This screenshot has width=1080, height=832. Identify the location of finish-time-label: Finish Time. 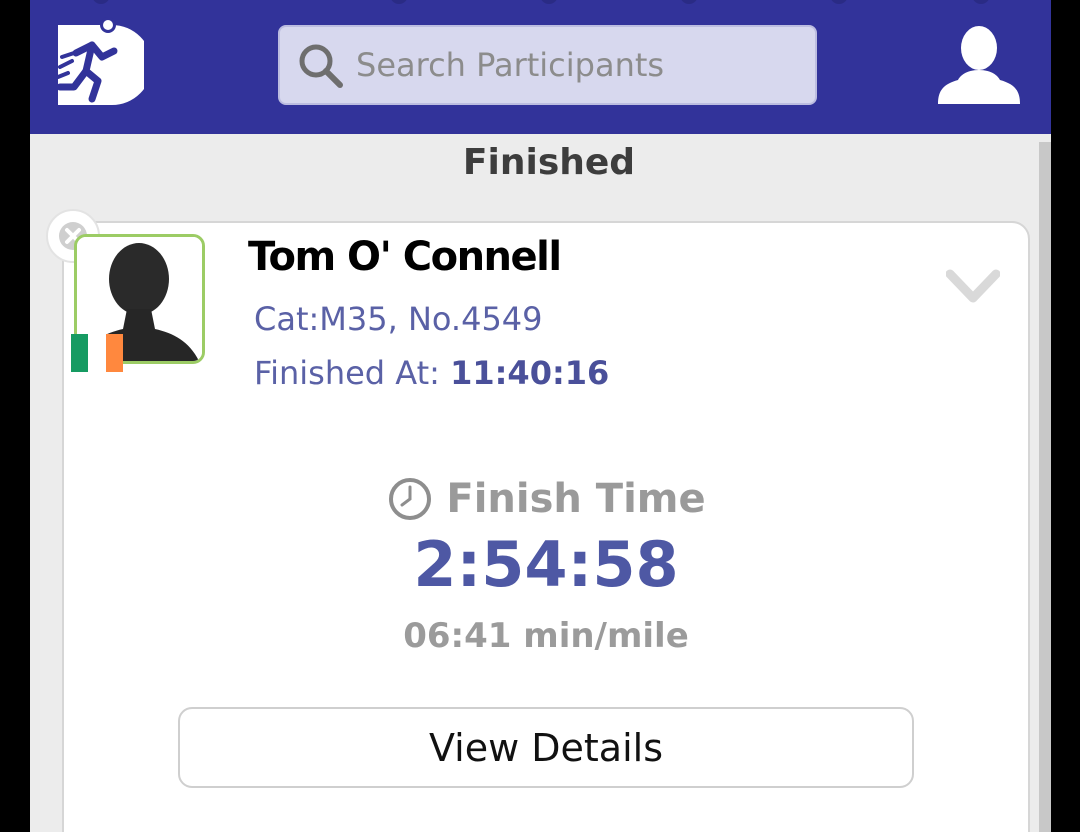
(576, 499).